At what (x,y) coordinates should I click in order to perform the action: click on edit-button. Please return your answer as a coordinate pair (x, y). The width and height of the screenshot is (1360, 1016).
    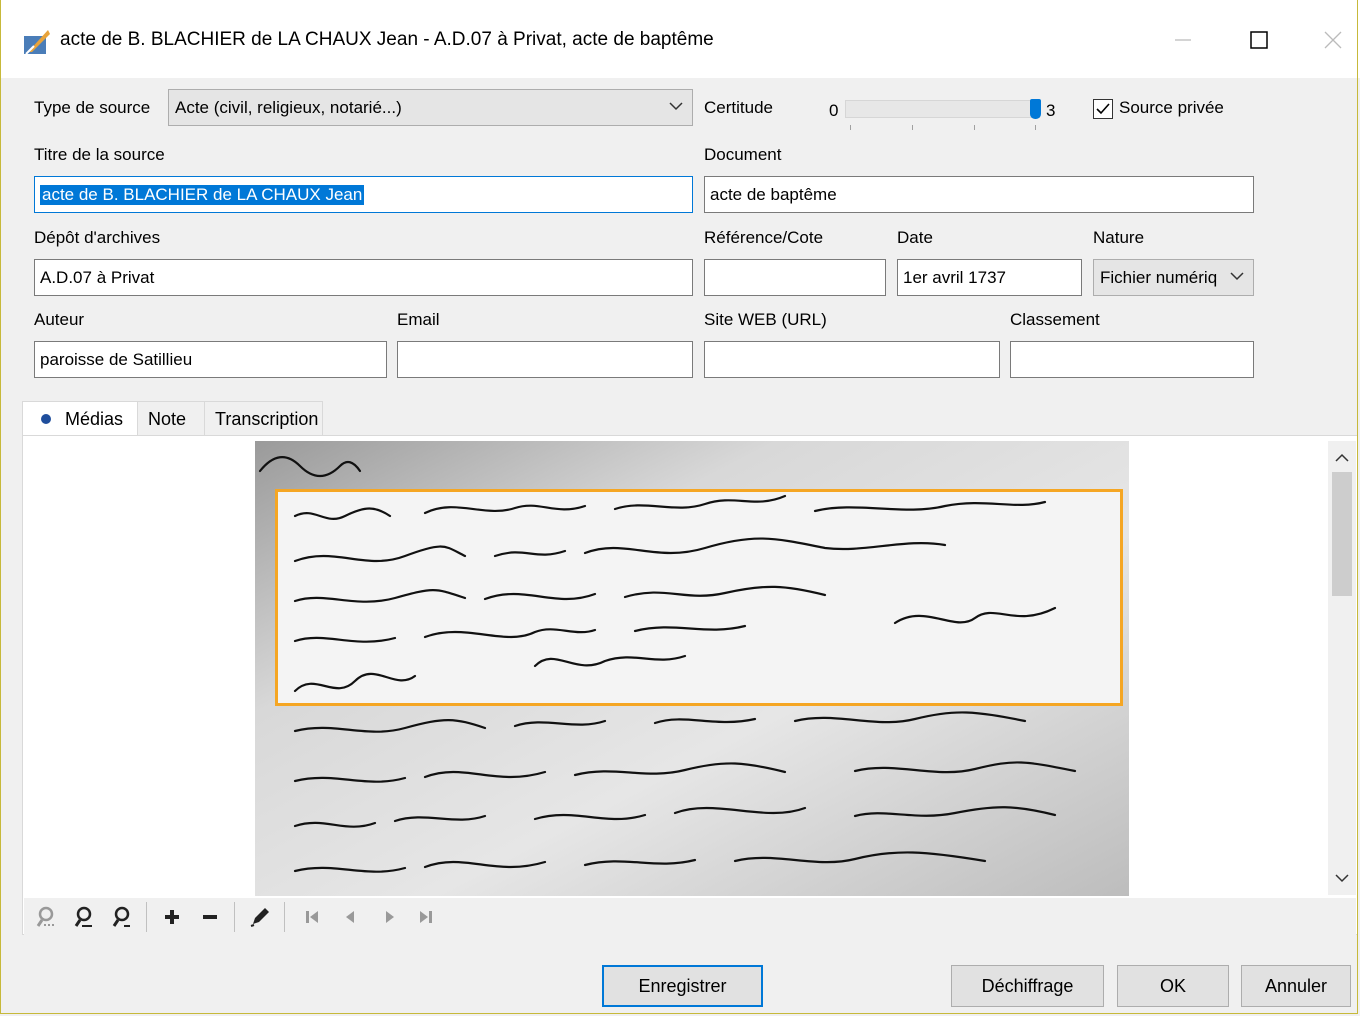
    Looking at the image, I should click on (260, 917).